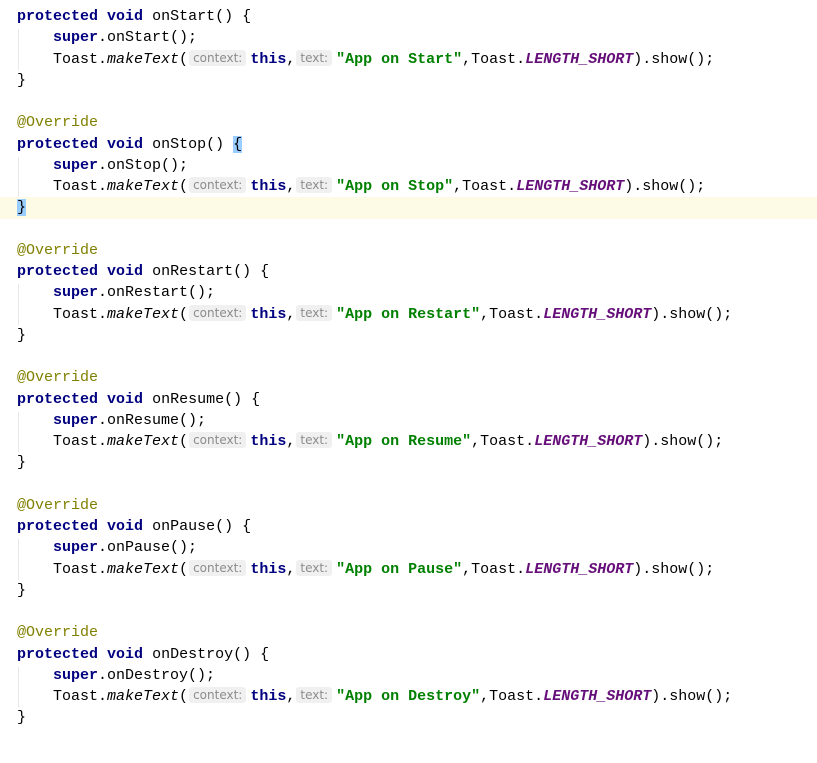 The image size is (817, 763). I want to click on super-call-line: super.onPause();, so click(408, 547).